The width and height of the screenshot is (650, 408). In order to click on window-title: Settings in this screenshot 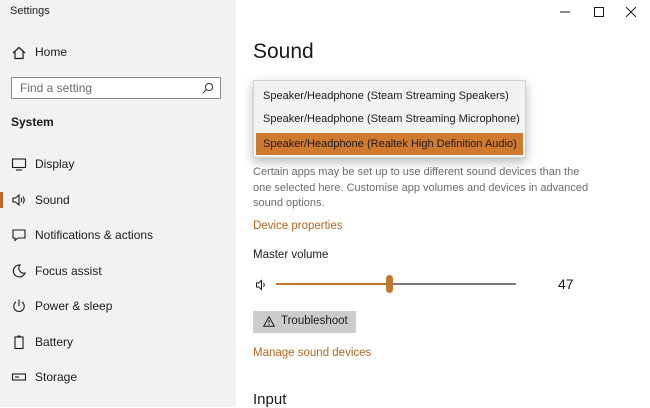, I will do `click(30, 11)`.